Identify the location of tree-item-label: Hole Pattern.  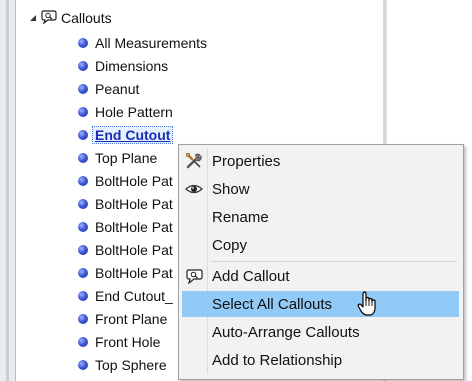
(134, 112).